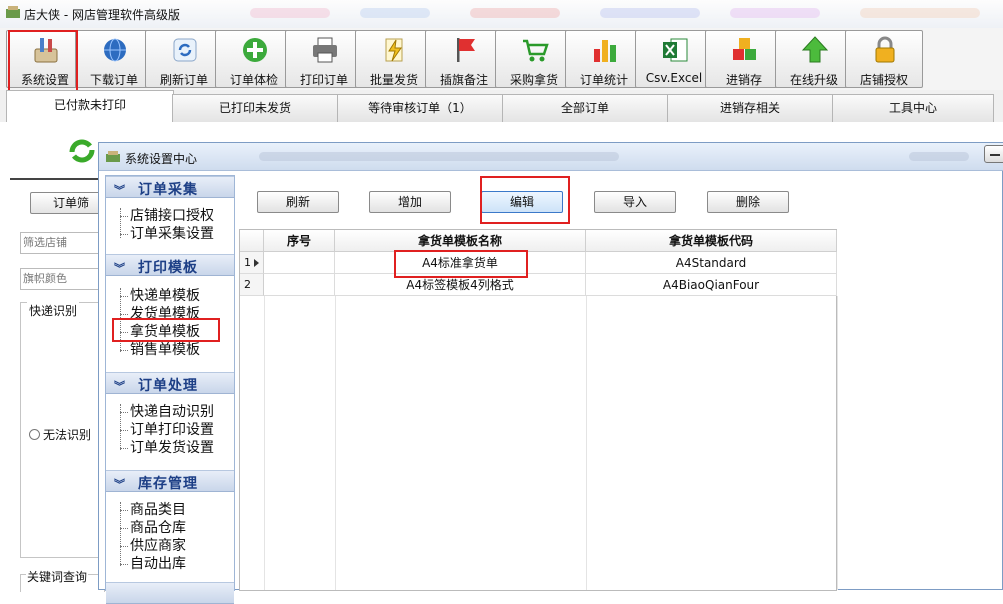  What do you see at coordinates (247, 284) in the screenshot?
I see `row-number: 2` at bounding box center [247, 284].